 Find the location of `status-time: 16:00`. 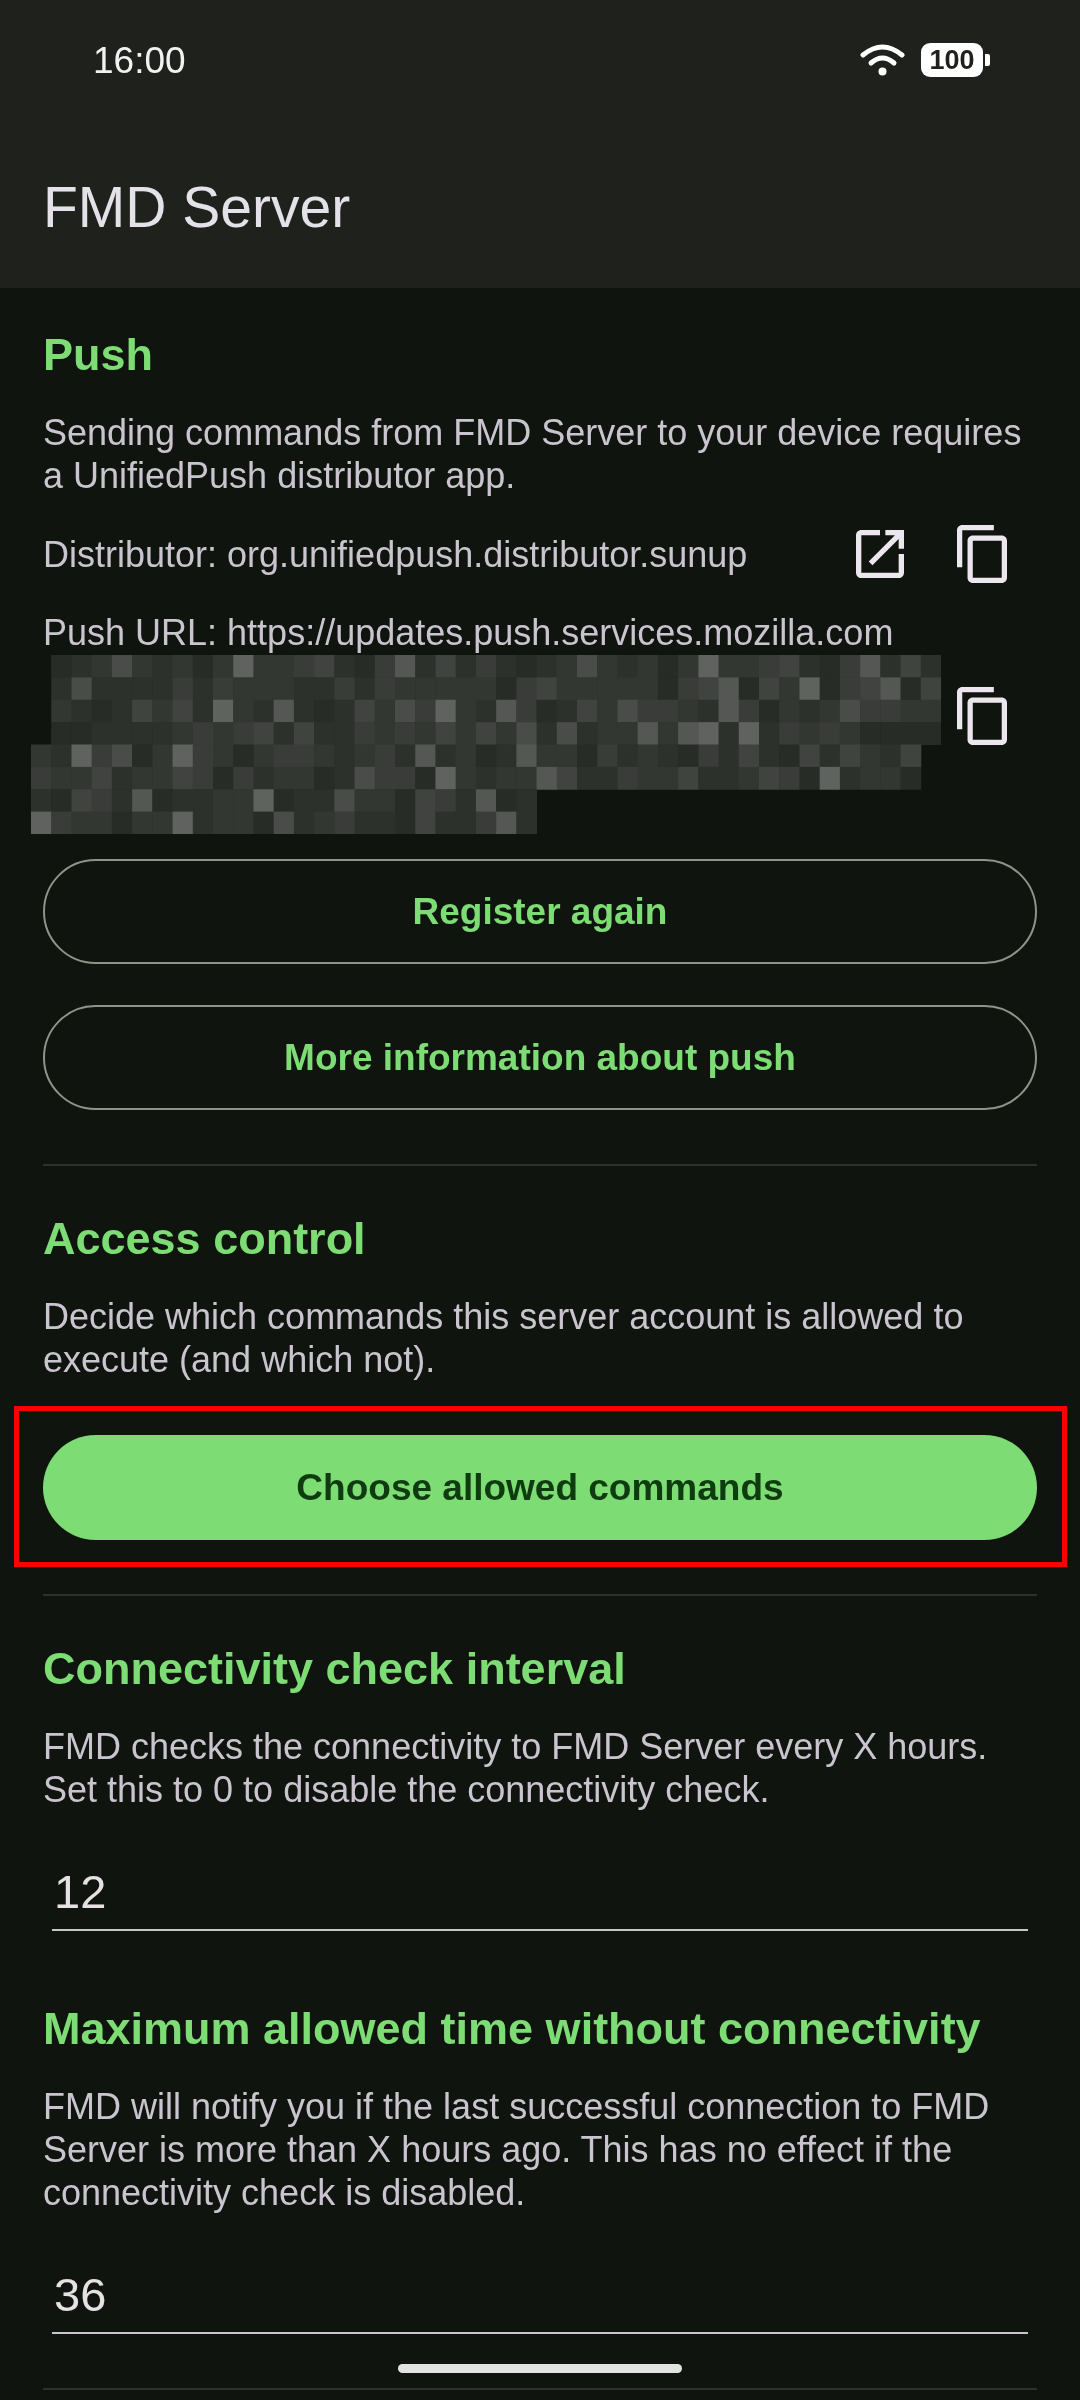

status-time: 16:00 is located at coordinates (139, 60).